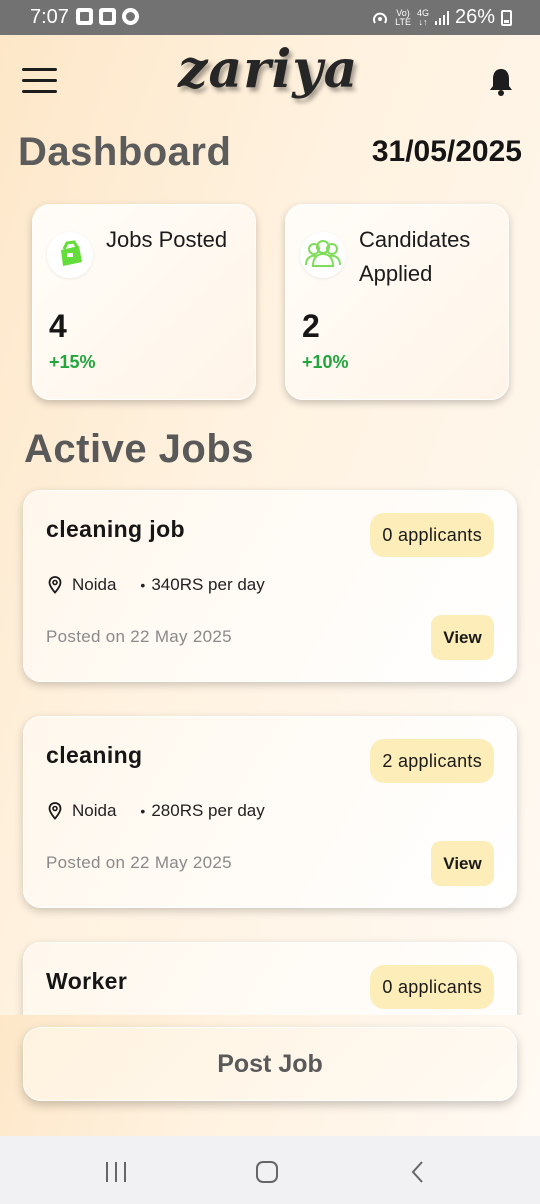 Image resolution: width=540 pixels, height=1204 pixels. I want to click on hotspot-icon, so click(380, 18).